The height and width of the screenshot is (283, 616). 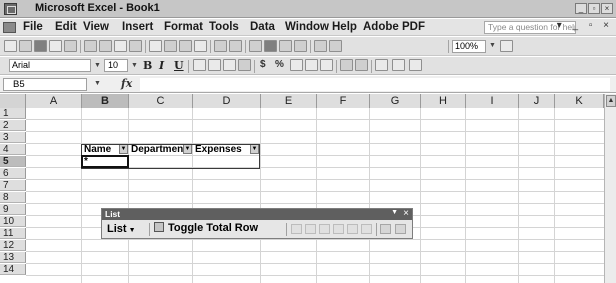 What do you see at coordinates (13, 173) in the screenshot?
I see `row-header-6: 6` at bounding box center [13, 173].